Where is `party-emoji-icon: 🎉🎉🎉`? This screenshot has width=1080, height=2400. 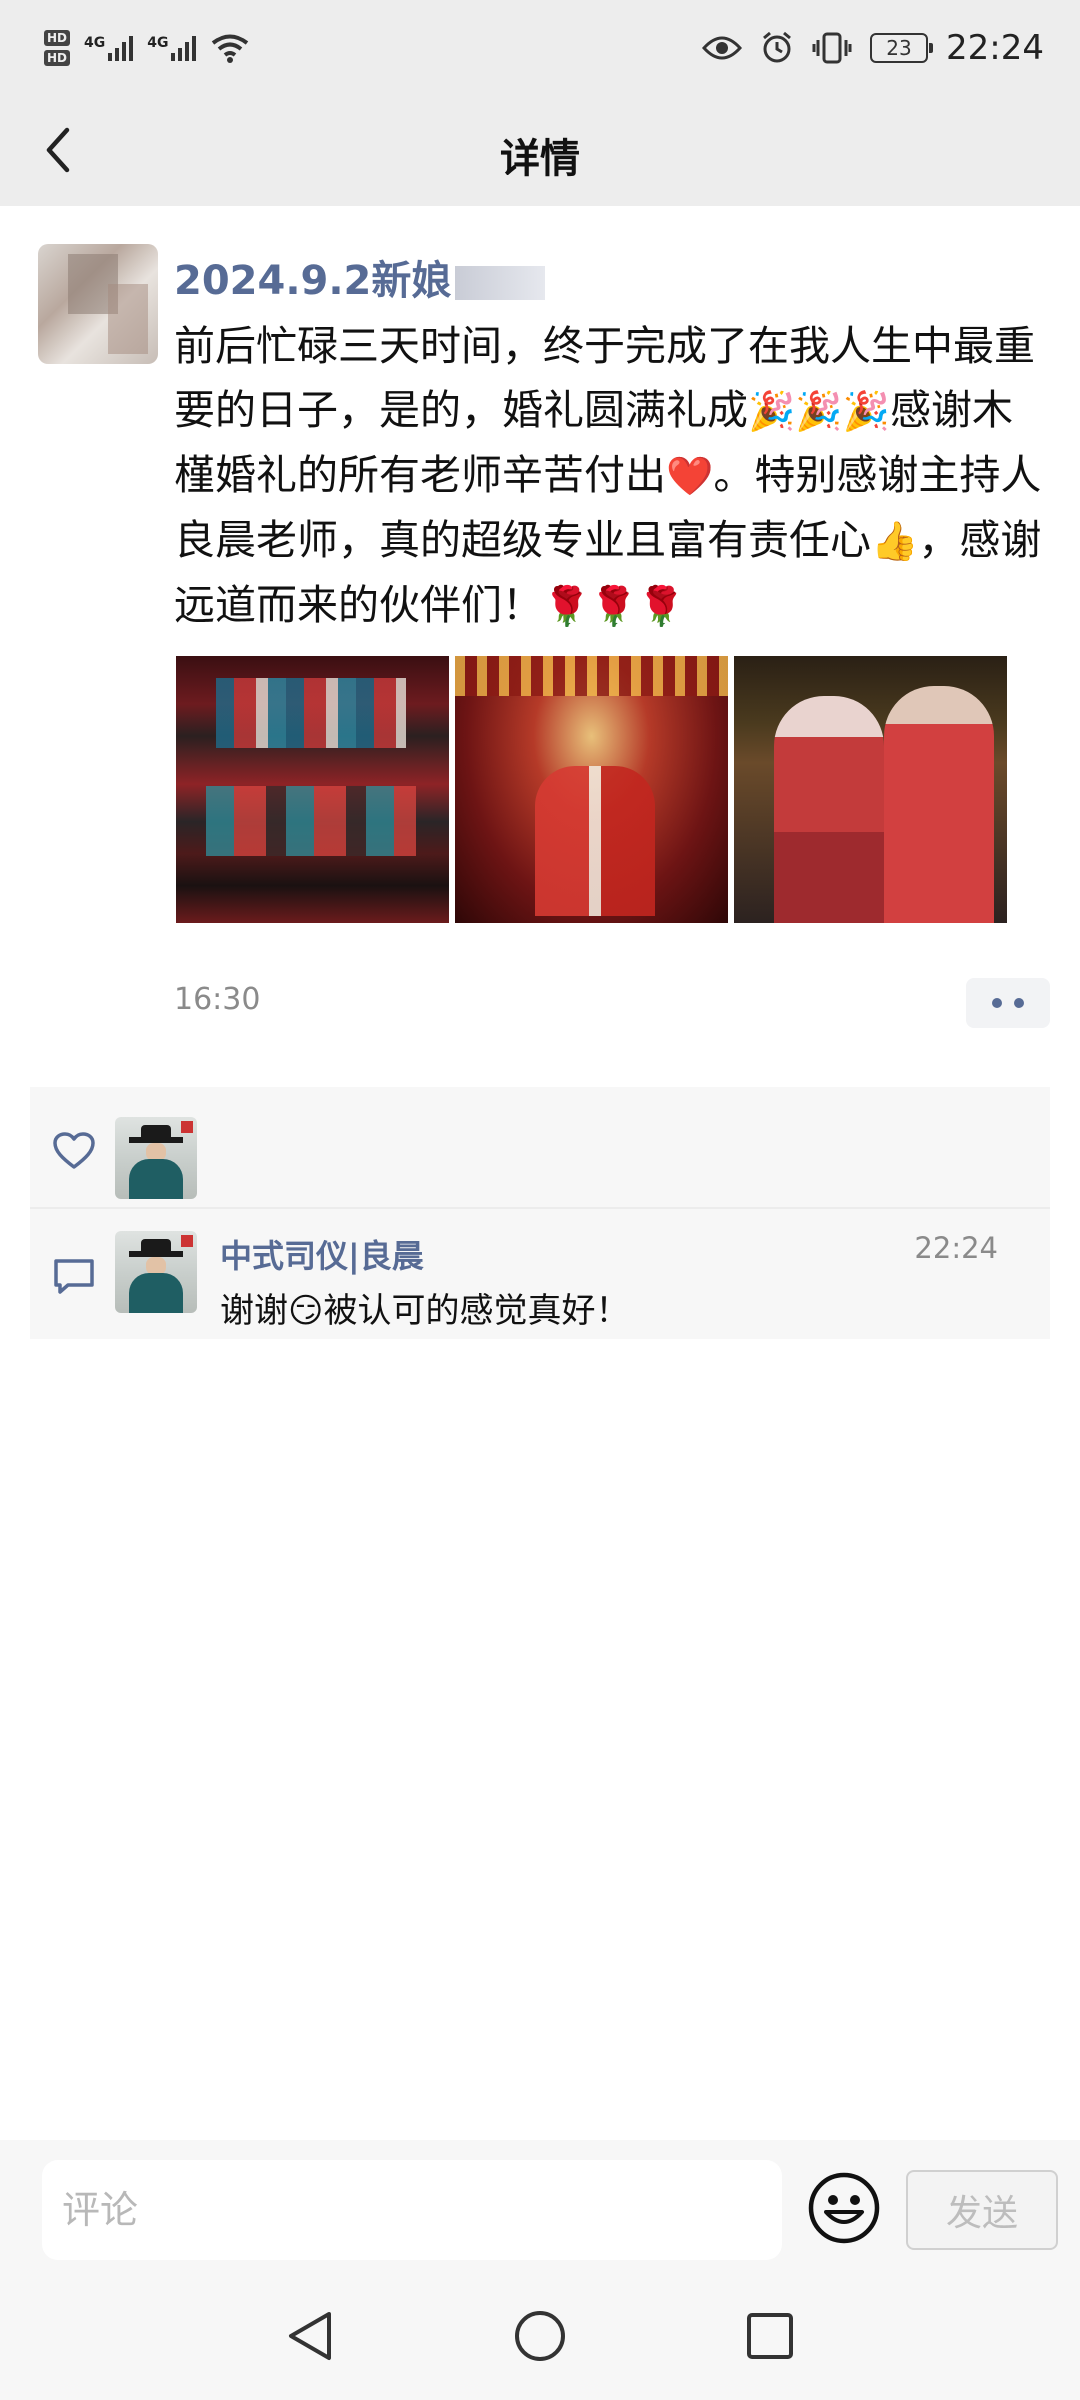 party-emoji-icon: 🎉🎉🎉 is located at coordinates (819, 411).